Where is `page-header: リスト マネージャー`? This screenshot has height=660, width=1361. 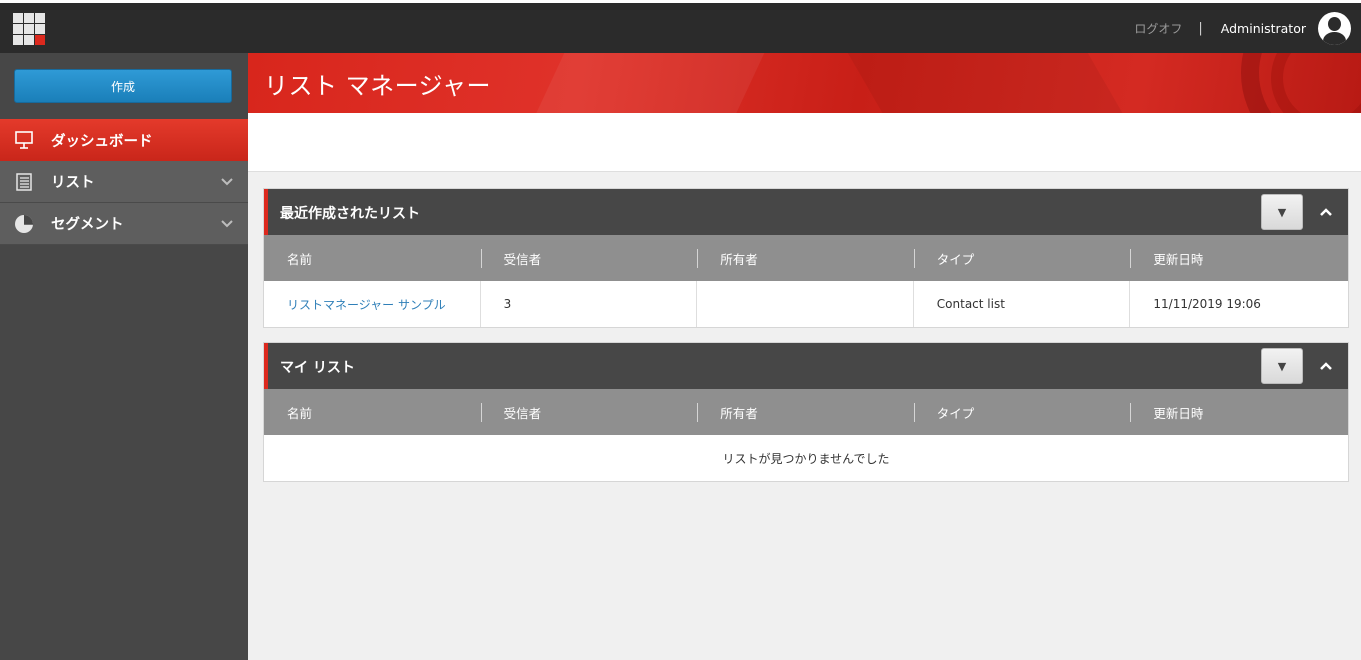
page-header: リスト マネージャー is located at coordinates (804, 83).